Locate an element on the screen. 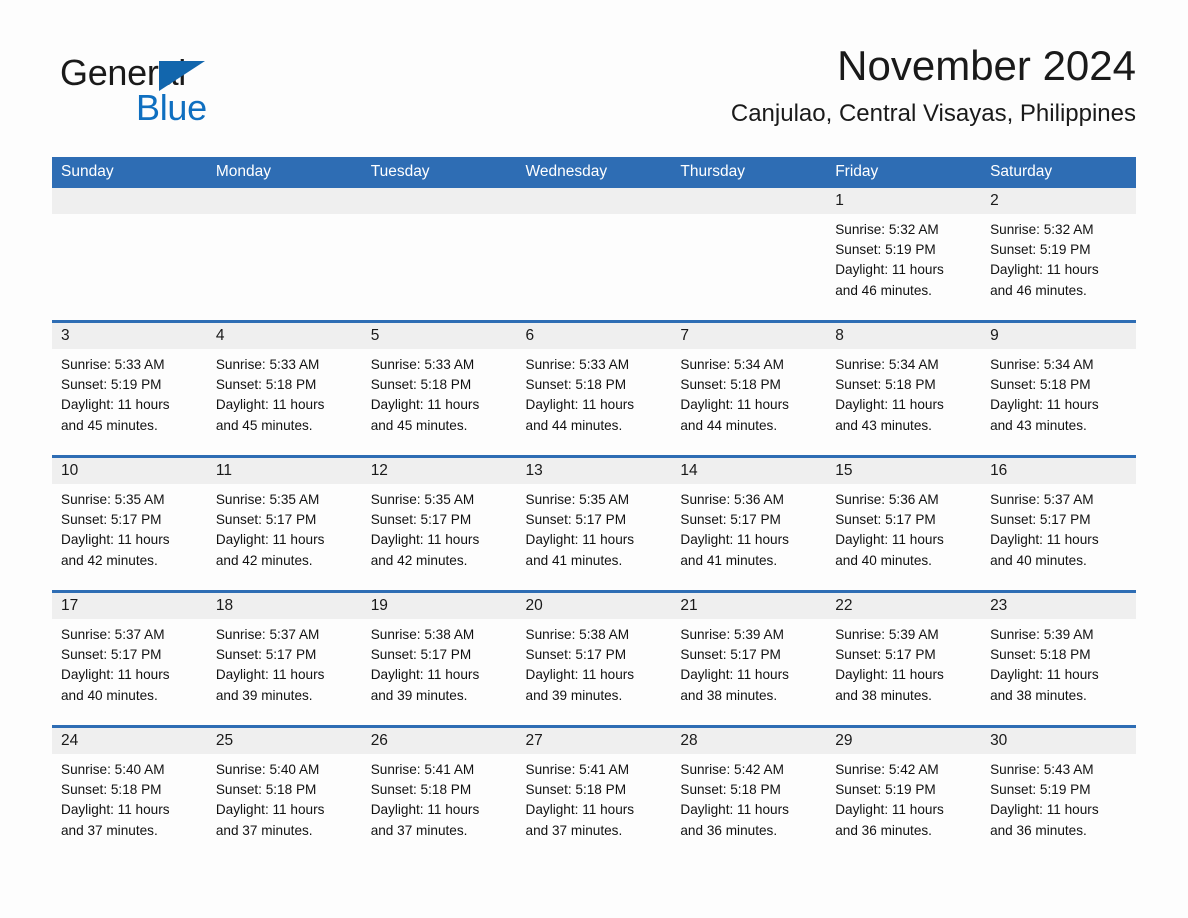 The width and height of the screenshot is (1188, 918). sunrise-text: Sunrise: 5:39 AM is located at coordinates (732, 634).